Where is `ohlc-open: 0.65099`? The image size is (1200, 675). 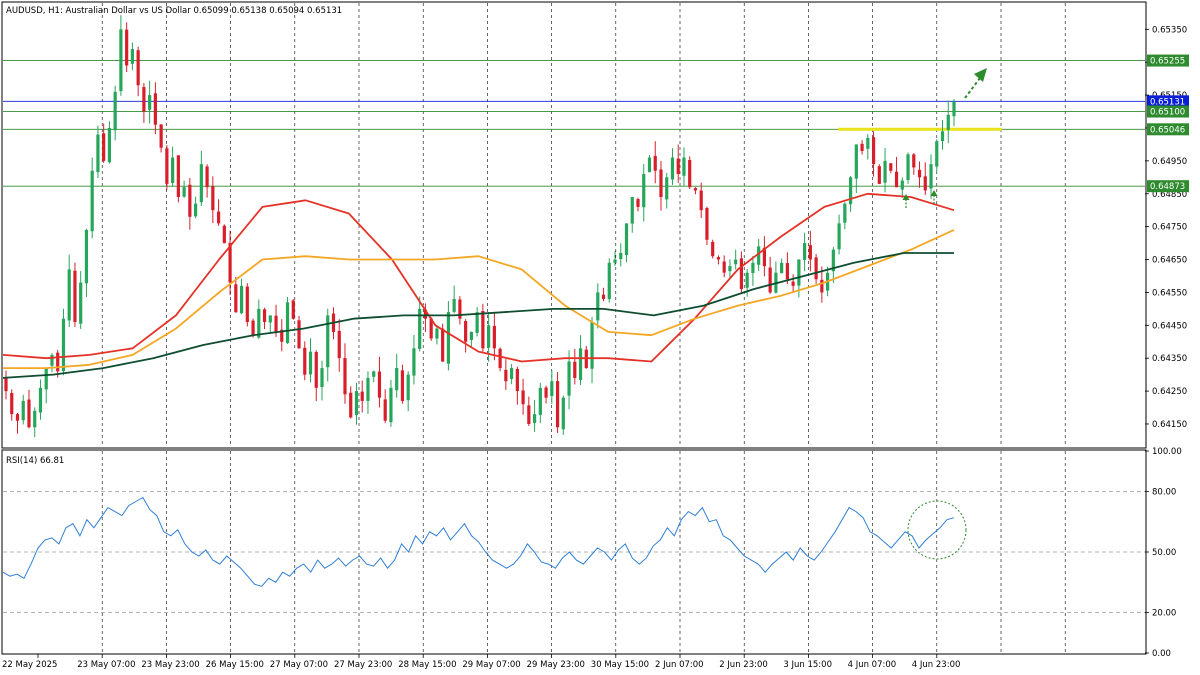
ohlc-open: 0.65099 is located at coordinates (210, 11).